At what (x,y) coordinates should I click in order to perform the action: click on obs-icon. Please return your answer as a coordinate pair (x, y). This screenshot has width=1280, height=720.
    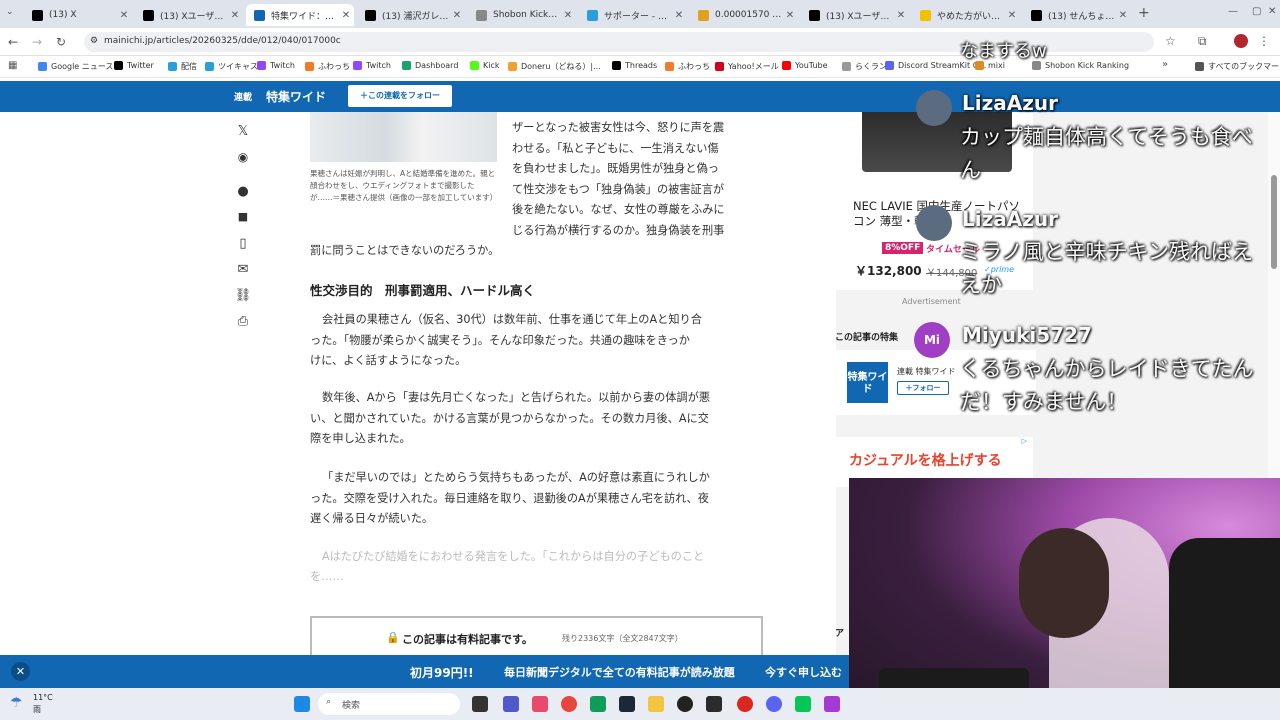
    Looking at the image, I should click on (685, 704).